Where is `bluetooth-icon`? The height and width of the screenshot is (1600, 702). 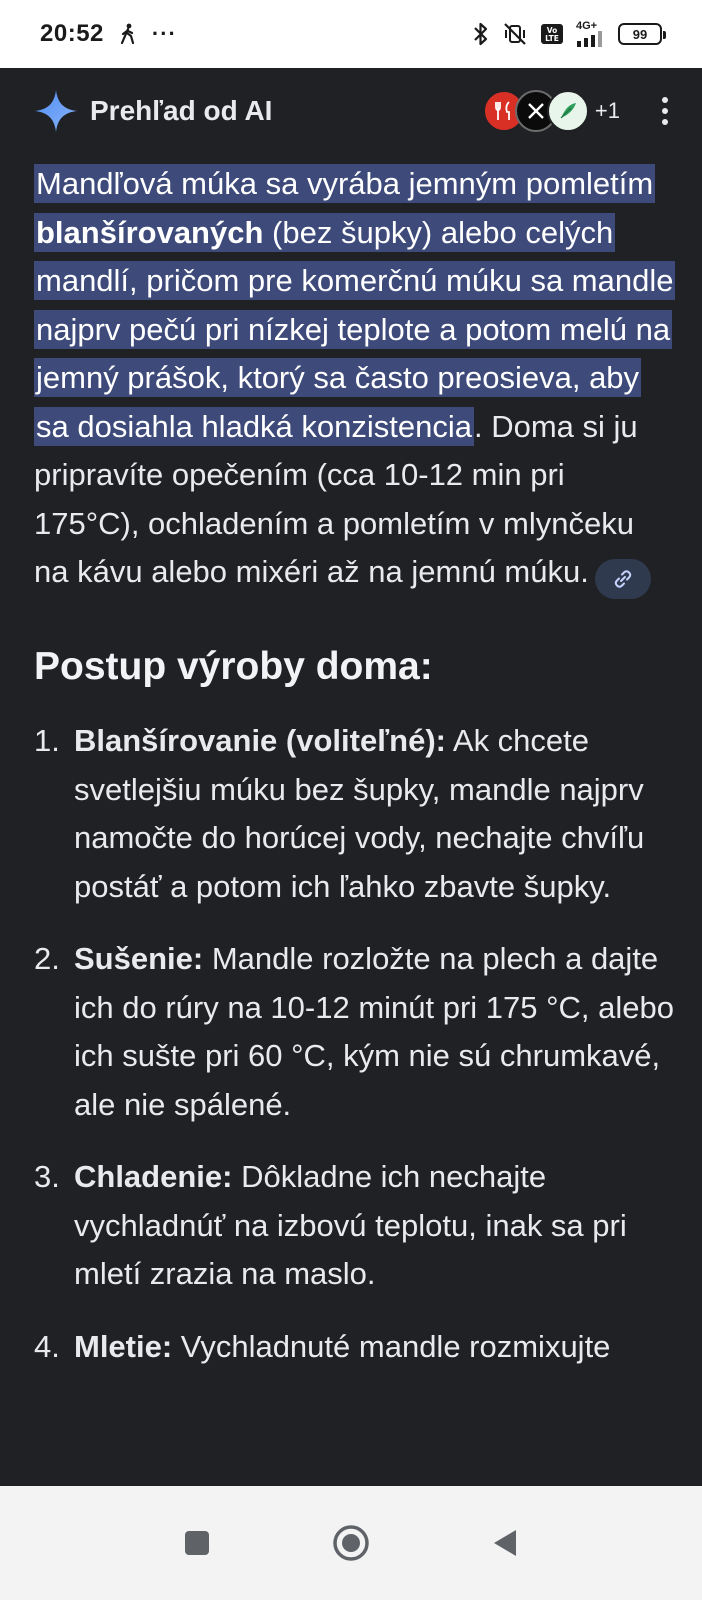
bluetooth-icon is located at coordinates (481, 34).